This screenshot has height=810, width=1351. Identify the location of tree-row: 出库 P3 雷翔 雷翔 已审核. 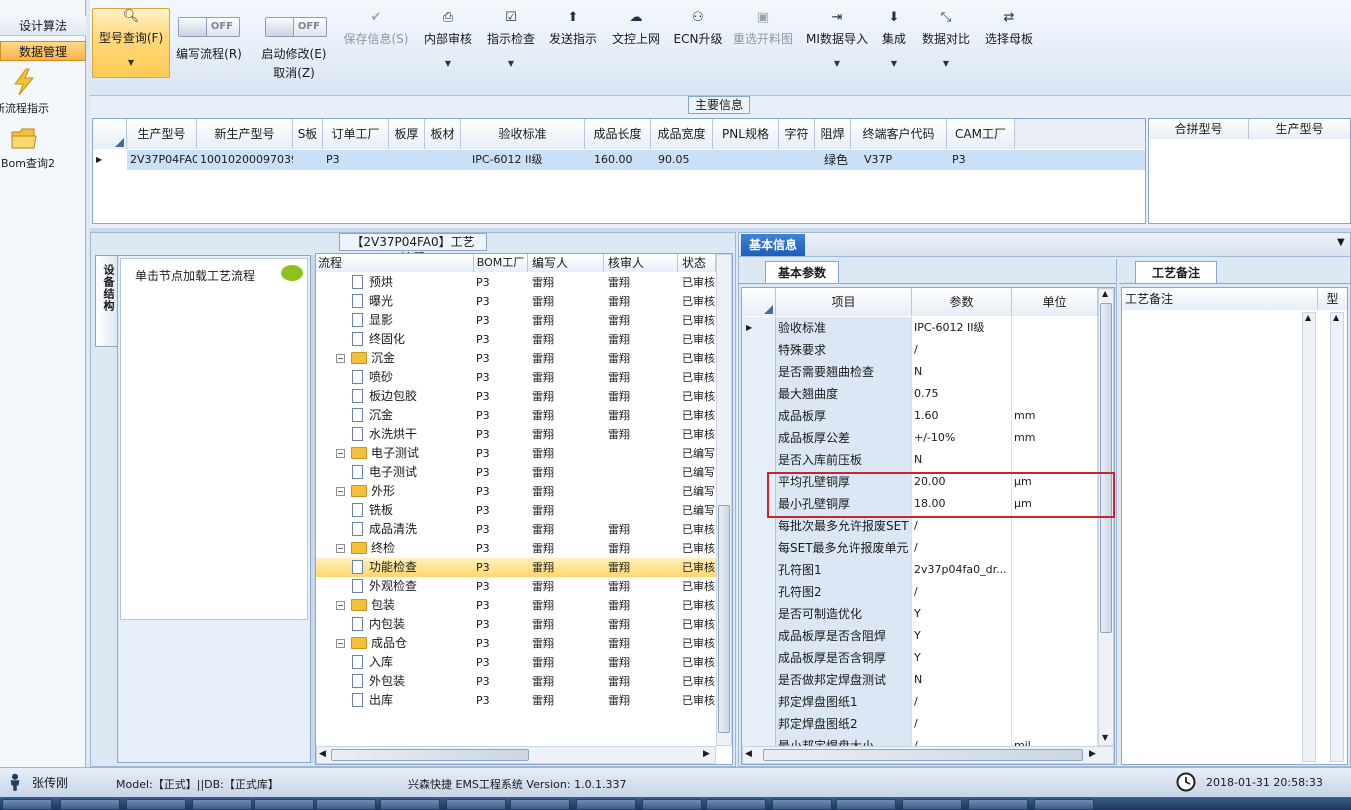
(516, 700).